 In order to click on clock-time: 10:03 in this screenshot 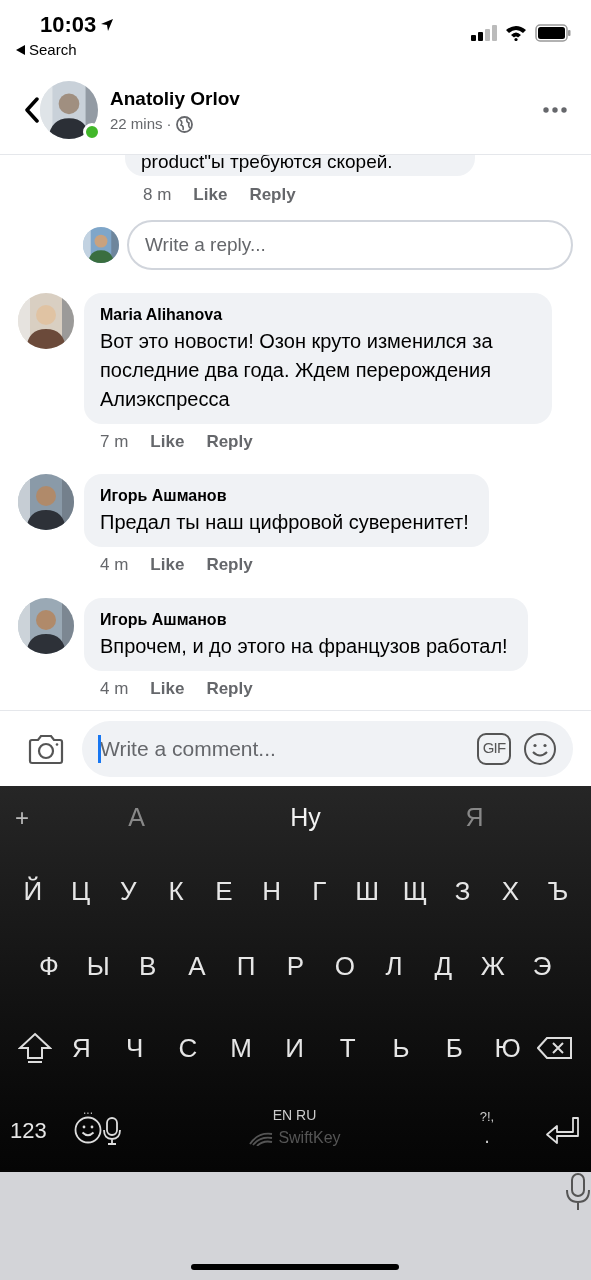, I will do `click(68, 25)`.